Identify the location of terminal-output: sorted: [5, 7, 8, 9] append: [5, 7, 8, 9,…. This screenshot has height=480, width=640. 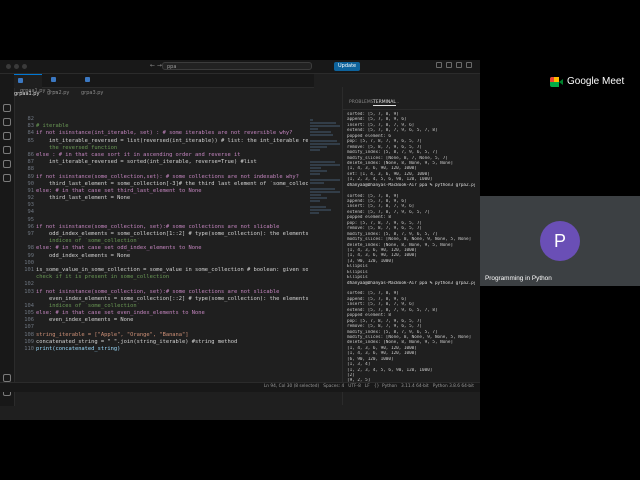
(411, 250).